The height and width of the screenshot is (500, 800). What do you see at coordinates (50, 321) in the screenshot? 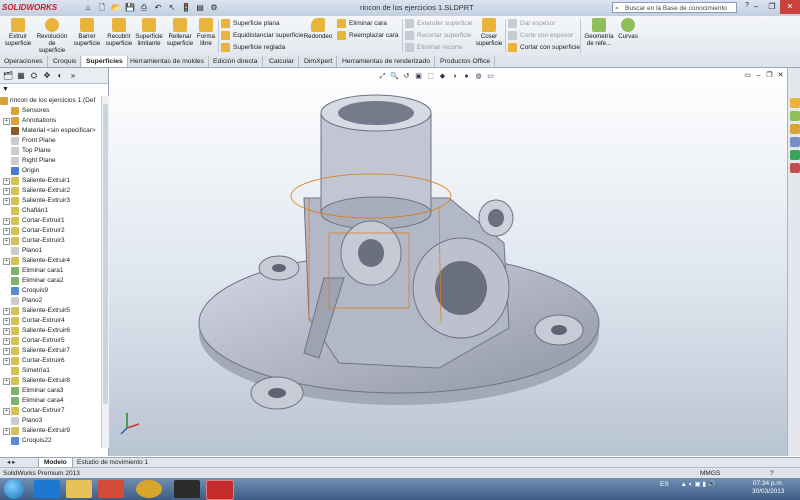
I see `tree-item: + Cortar-Extruir4` at bounding box center [50, 321].